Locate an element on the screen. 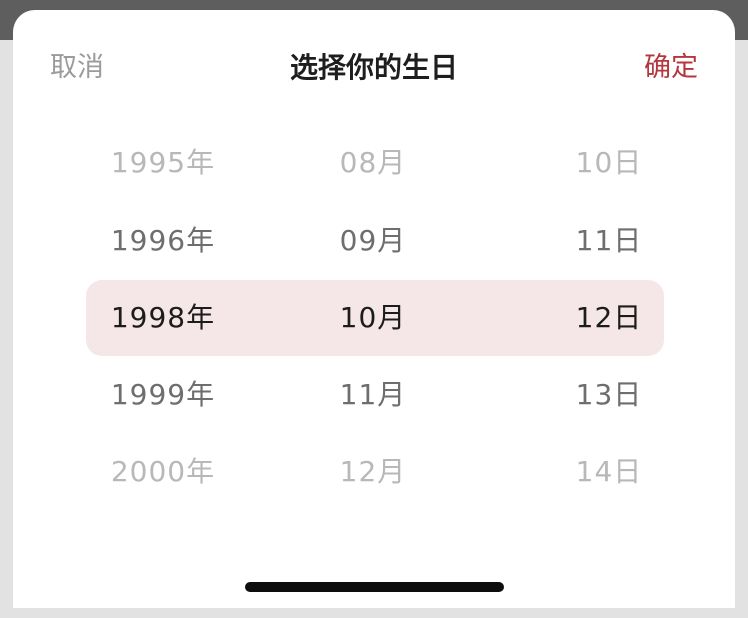 The width and height of the screenshot is (748, 618). year-option: 1996年 is located at coordinates (163, 241).